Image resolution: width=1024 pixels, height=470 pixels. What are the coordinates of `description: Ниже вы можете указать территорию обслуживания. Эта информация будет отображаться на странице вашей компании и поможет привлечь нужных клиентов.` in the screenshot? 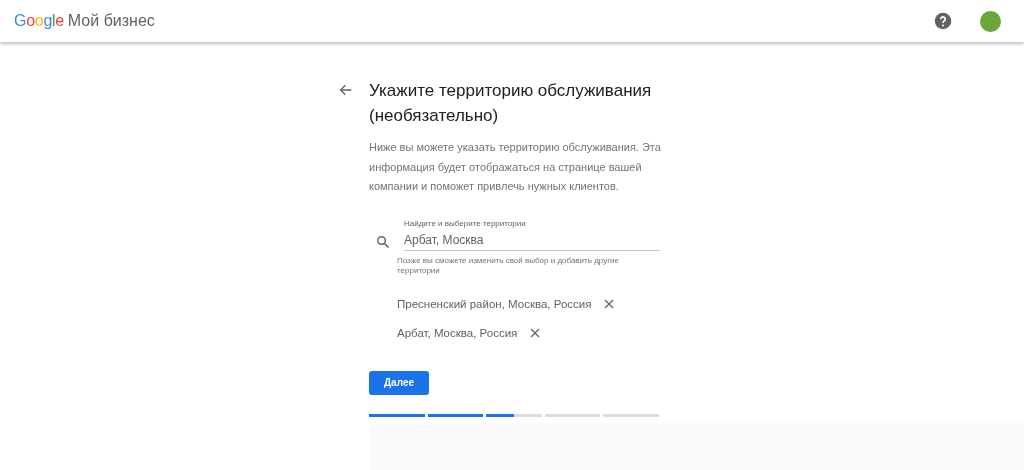 It's located at (515, 167).